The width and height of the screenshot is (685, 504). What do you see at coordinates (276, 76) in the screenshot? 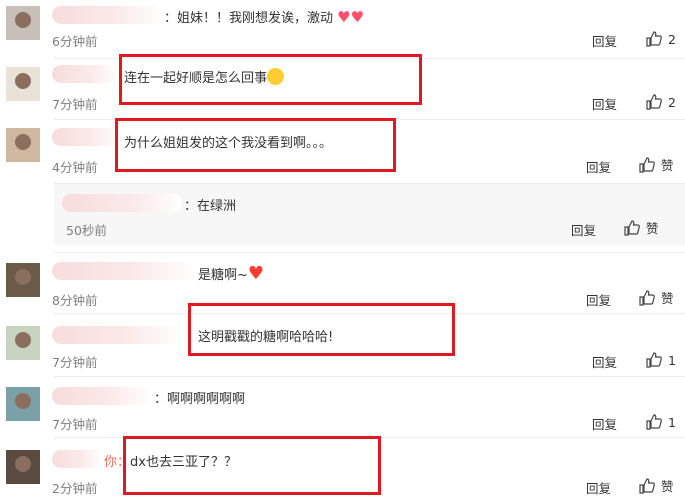
I see `laughing-emoji-icon` at bounding box center [276, 76].